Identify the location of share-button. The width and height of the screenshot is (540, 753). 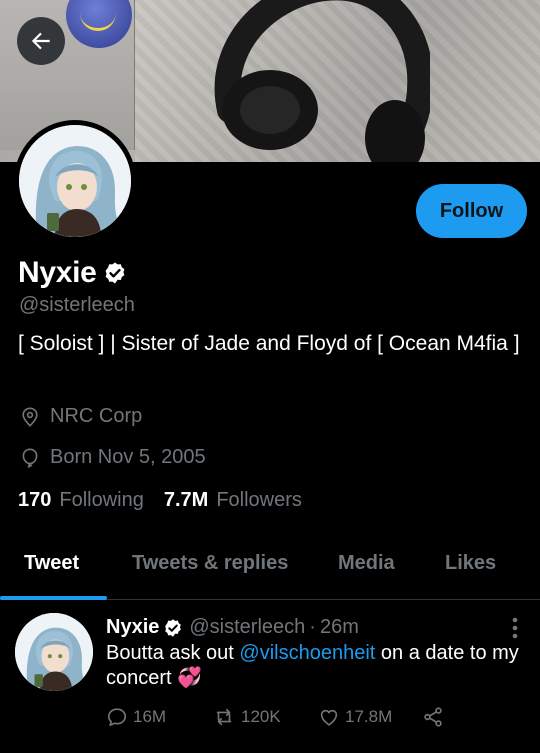
(433, 717).